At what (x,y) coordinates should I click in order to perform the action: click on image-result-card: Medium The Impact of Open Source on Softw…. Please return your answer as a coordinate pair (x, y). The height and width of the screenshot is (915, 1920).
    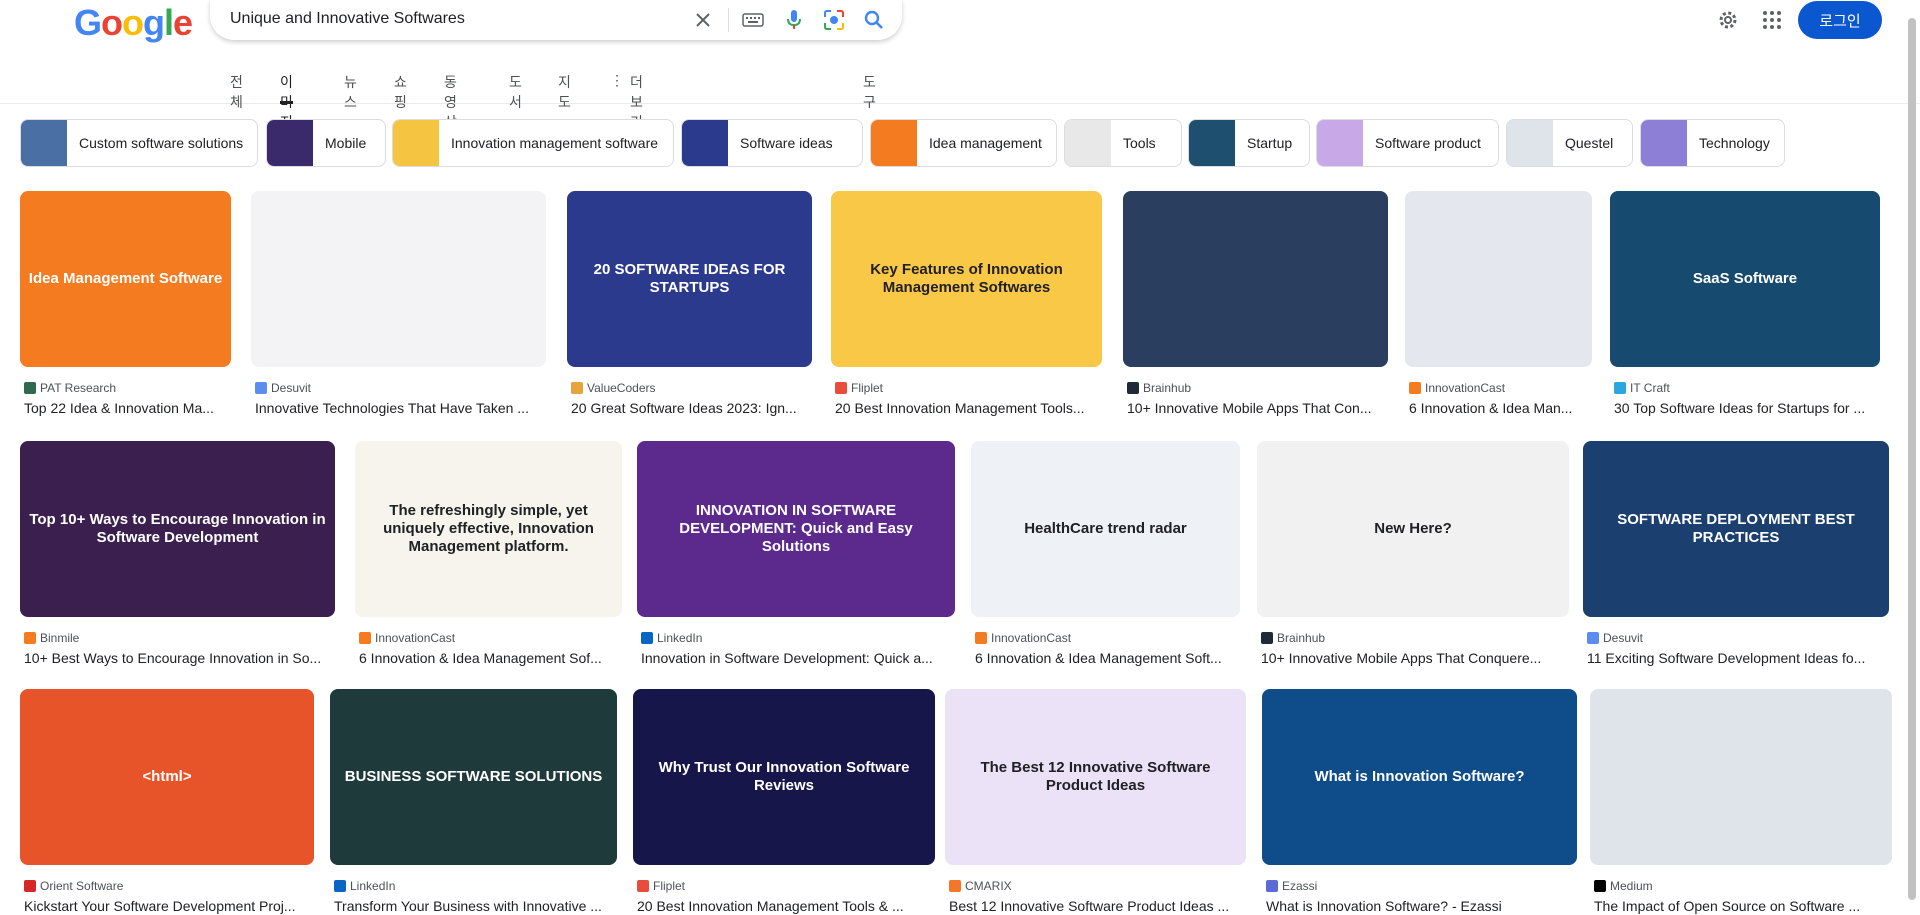
    Looking at the image, I should click on (1741, 802).